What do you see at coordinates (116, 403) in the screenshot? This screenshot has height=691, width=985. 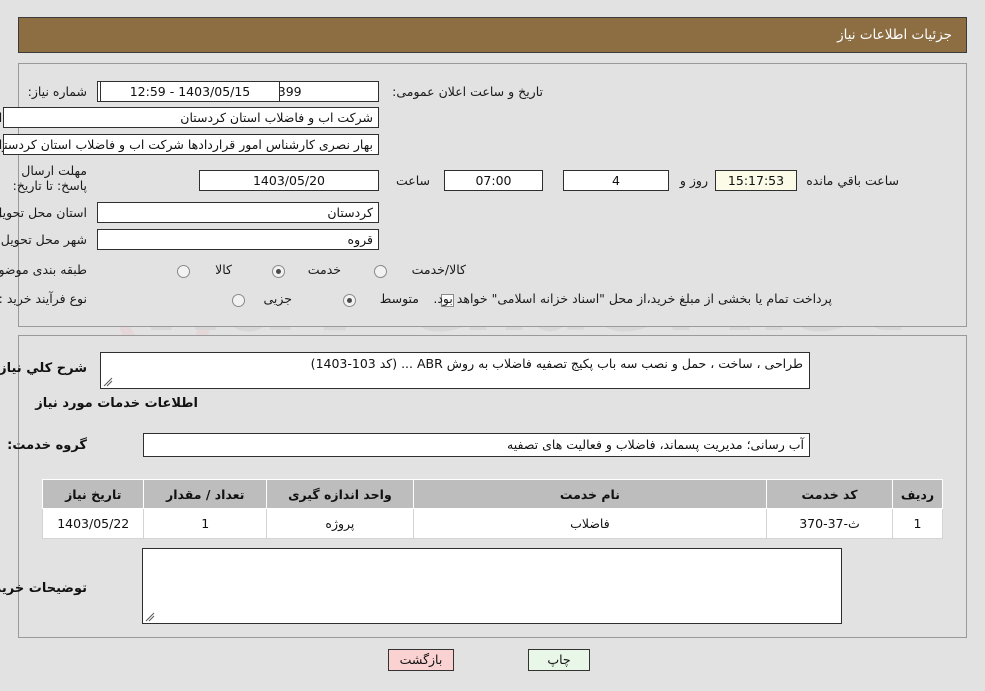 I see `services-section-title: اطلاعات خدمات مورد نیاز` at bounding box center [116, 403].